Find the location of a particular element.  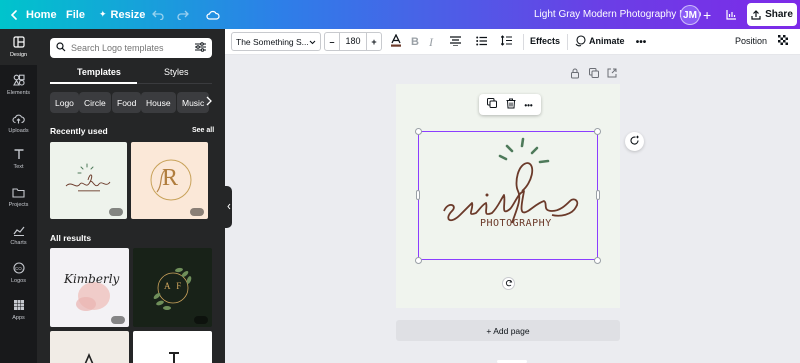

search-input is located at coordinates (133, 48).